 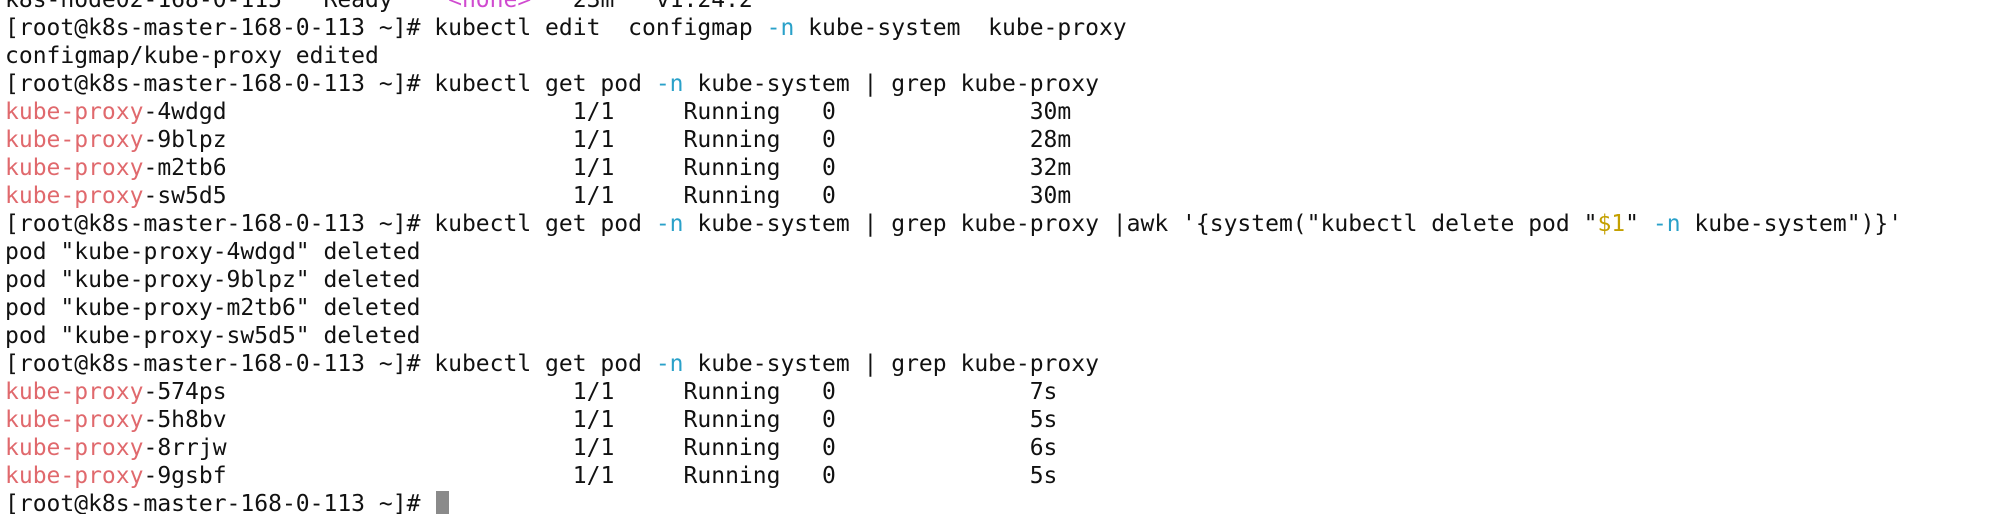 I want to click on terminal-line: pod "kube-proxy-9blpz" deleted, so click(x=1000, y=280).